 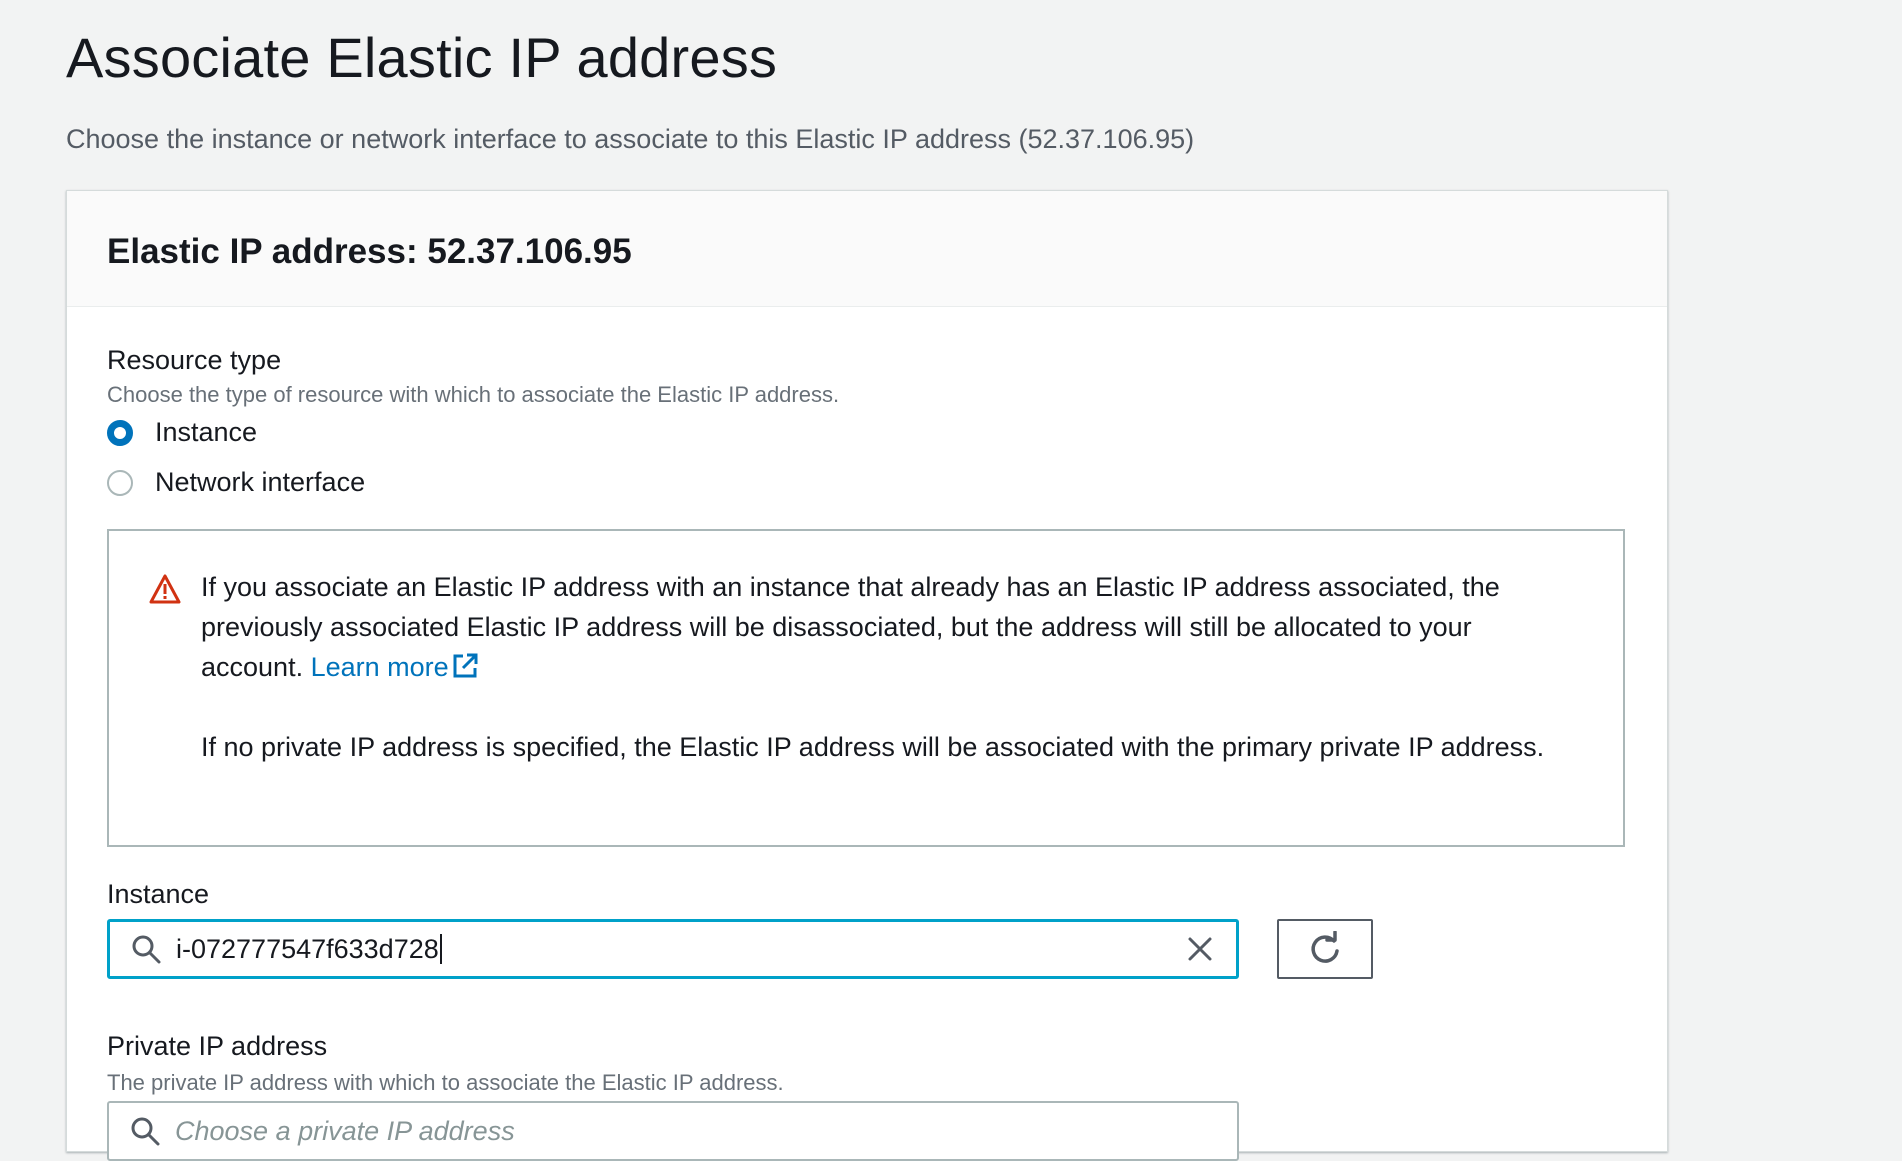 What do you see at coordinates (307, 949) in the screenshot?
I see `instance-value-text: i-072777547f633d728` at bounding box center [307, 949].